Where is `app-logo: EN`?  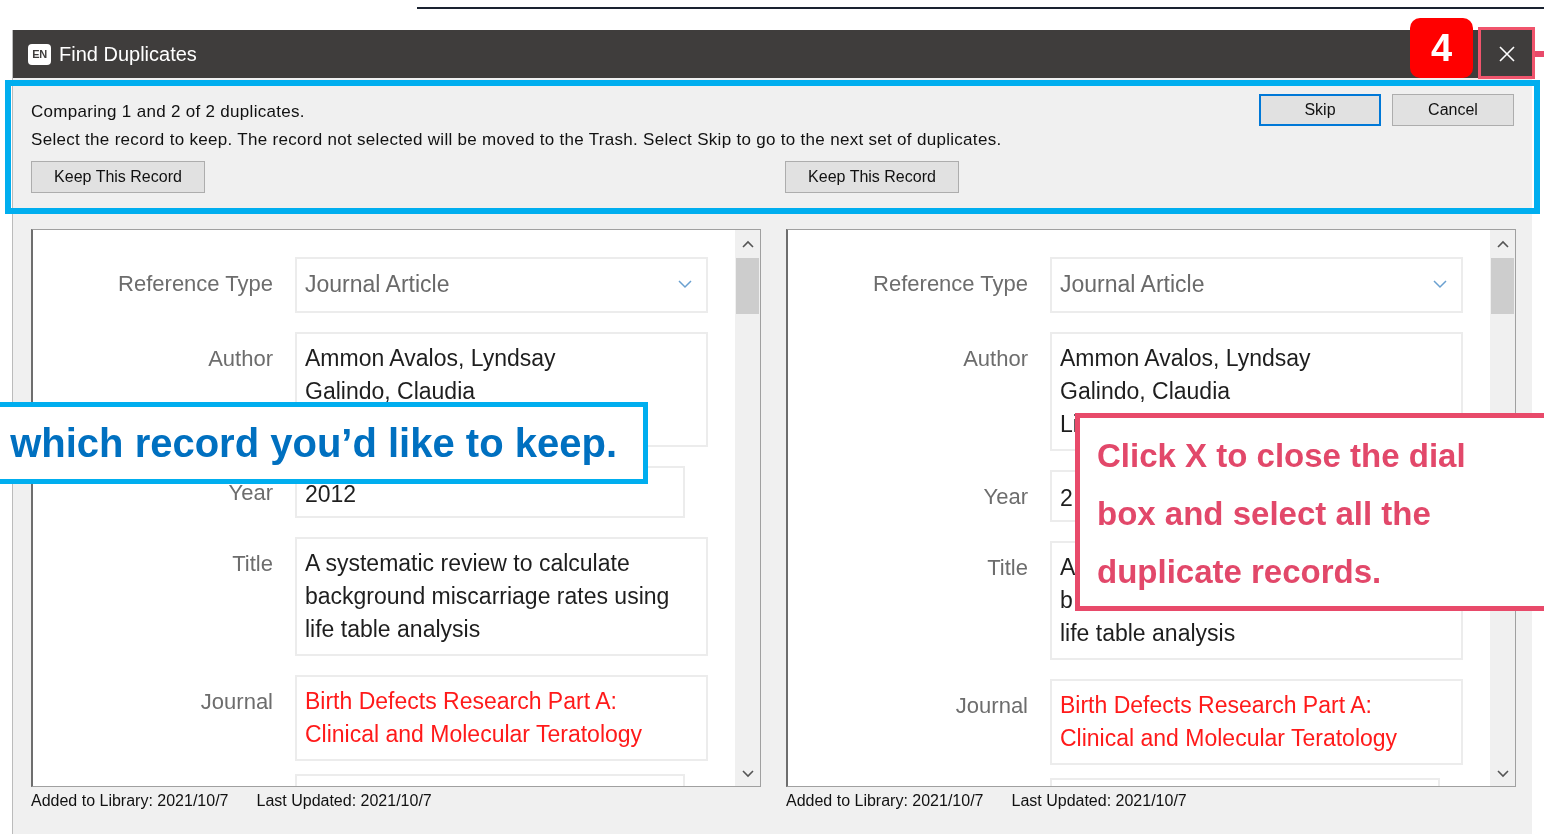
app-logo: EN is located at coordinates (39, 54).